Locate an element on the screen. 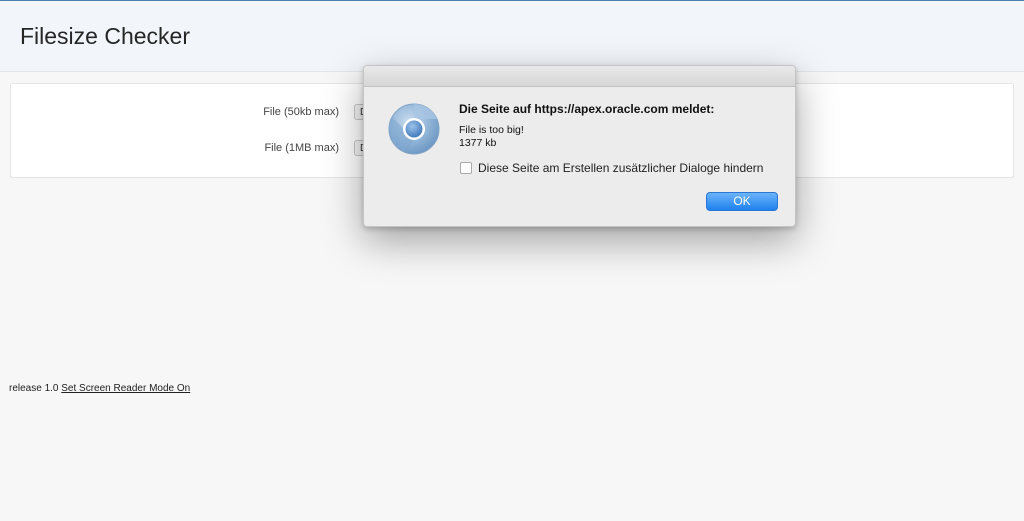 The image size is (1024, 521). page-header: Filesize Checker is located at coordinates (512, 36).